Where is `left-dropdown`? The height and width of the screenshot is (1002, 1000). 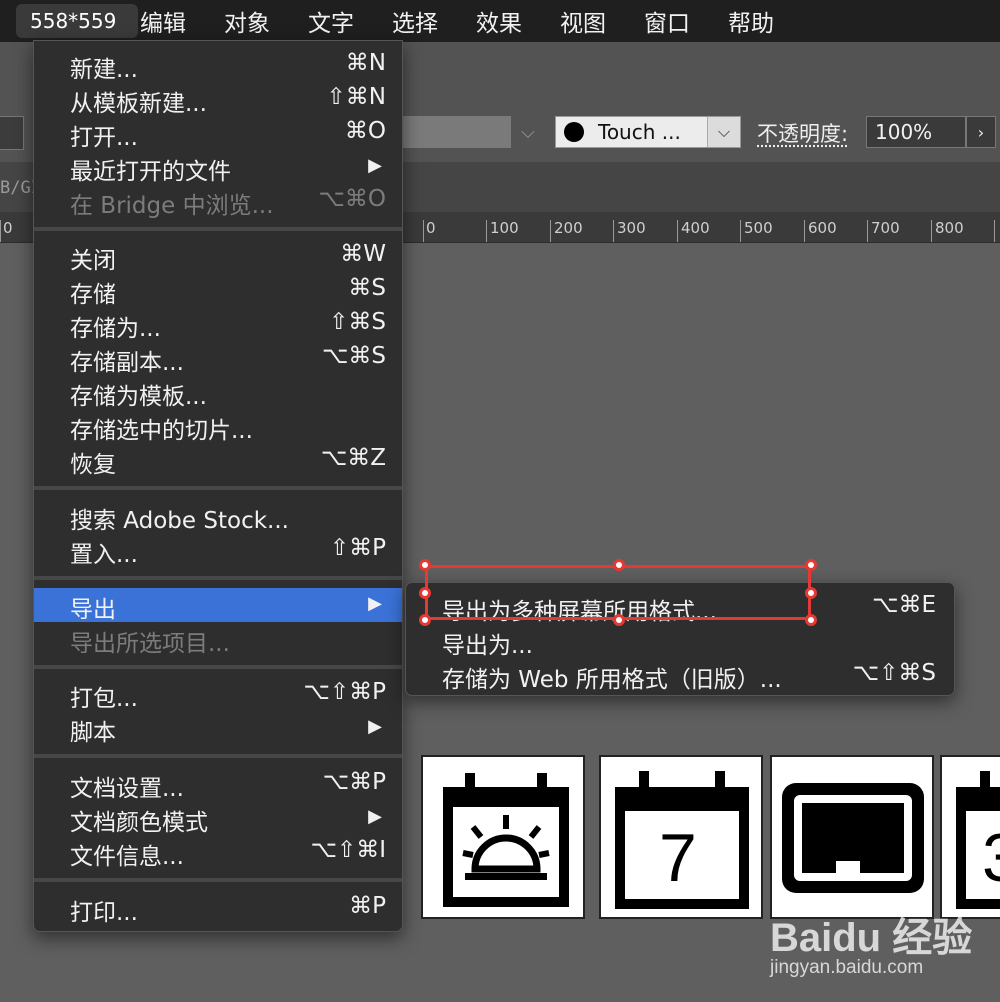
left-dropdown is located at coordinates (12, 133).